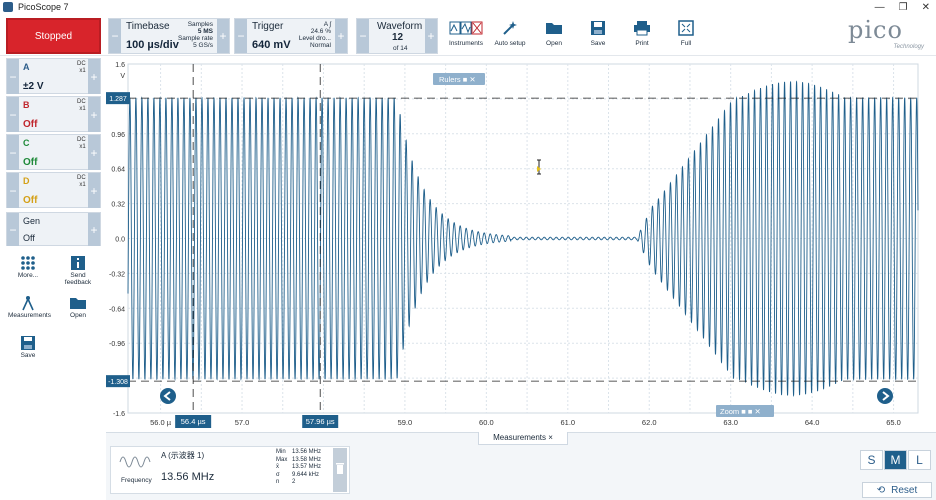 This screenshot has width=936, height=500. Describe the element at coordinates (330, 24) in the screenshot. I see `rising-edge-icon: ʃ` at that location.